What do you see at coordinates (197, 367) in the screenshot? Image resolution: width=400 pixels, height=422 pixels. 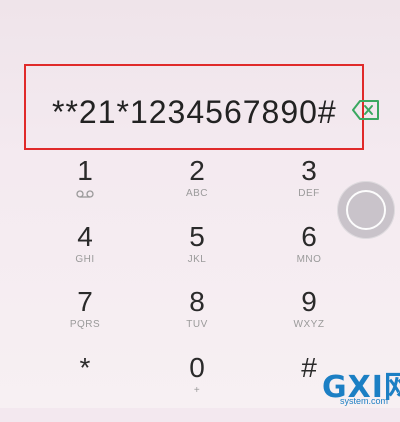 I see `key-0-digit: 0` at bounding box center [197, 367].